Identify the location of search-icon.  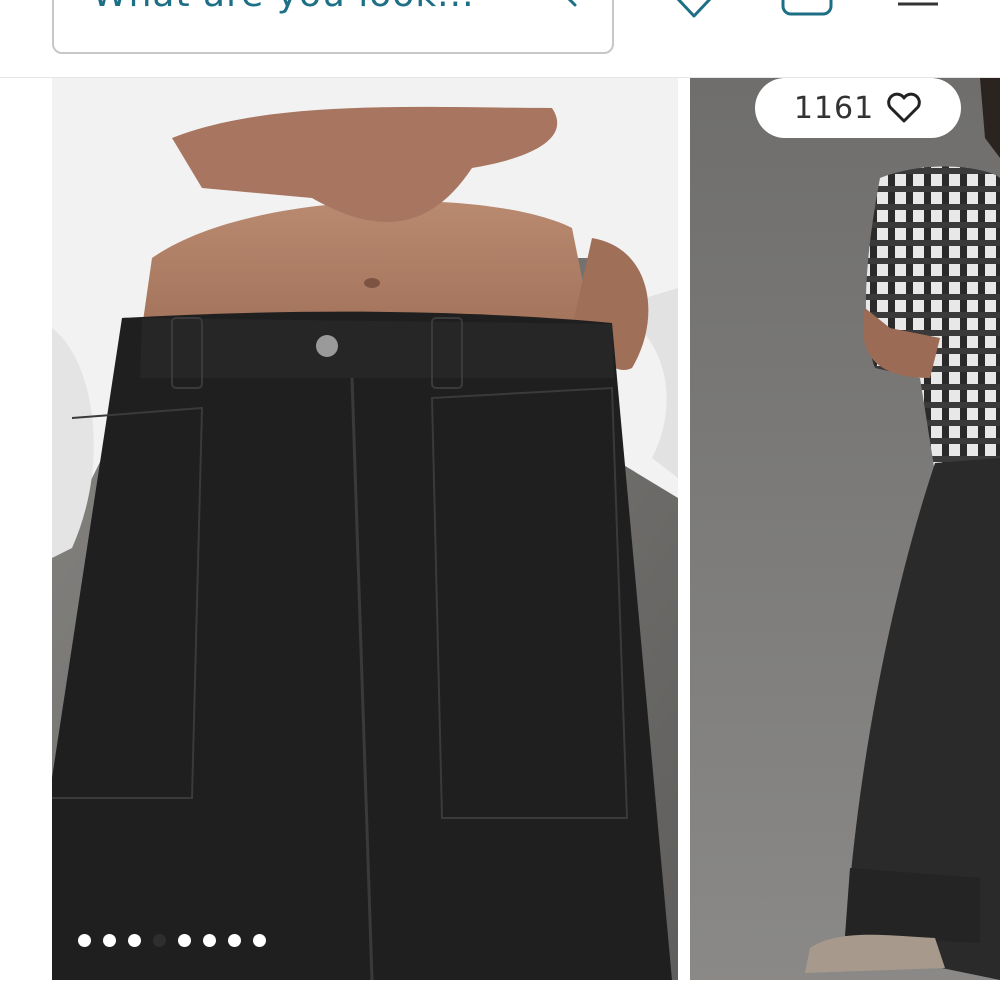
(558, 4).